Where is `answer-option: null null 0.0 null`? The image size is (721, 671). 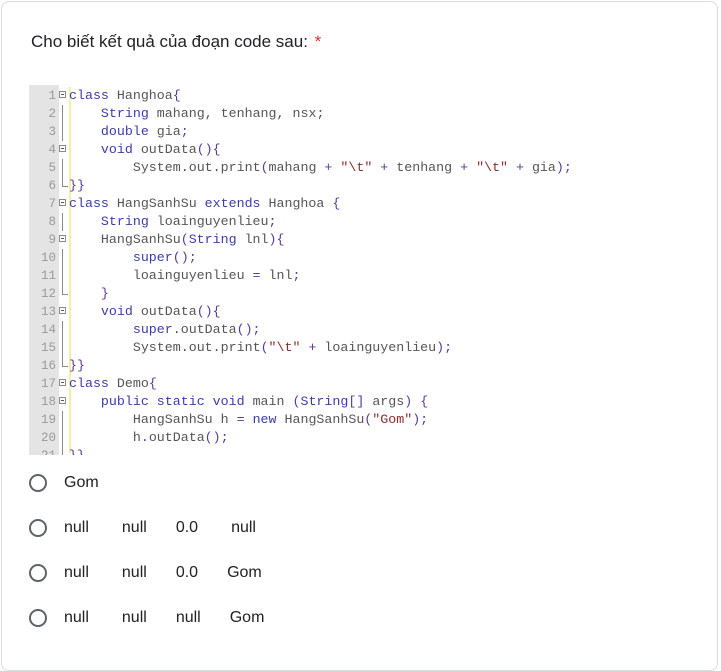 answer-option: null null 0.0 null is located at coordinates (329, 528).